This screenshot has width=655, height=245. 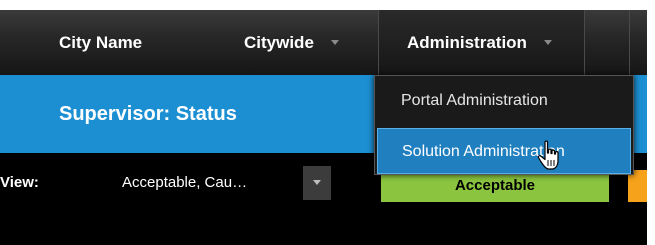 I want to click on menu-item-portal-administration: Portal Administration, so click(x=504, y=101).